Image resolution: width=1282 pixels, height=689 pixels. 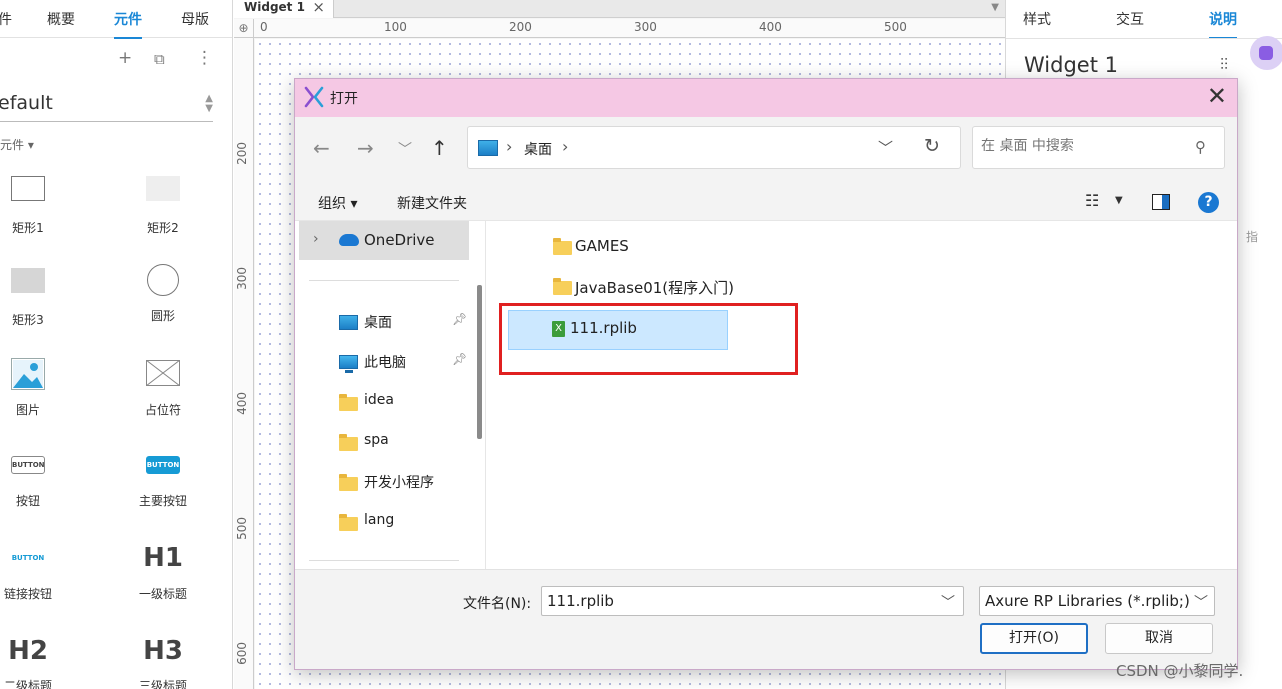 I want to click on nav-scrollbar, so click(x=479, y=362).